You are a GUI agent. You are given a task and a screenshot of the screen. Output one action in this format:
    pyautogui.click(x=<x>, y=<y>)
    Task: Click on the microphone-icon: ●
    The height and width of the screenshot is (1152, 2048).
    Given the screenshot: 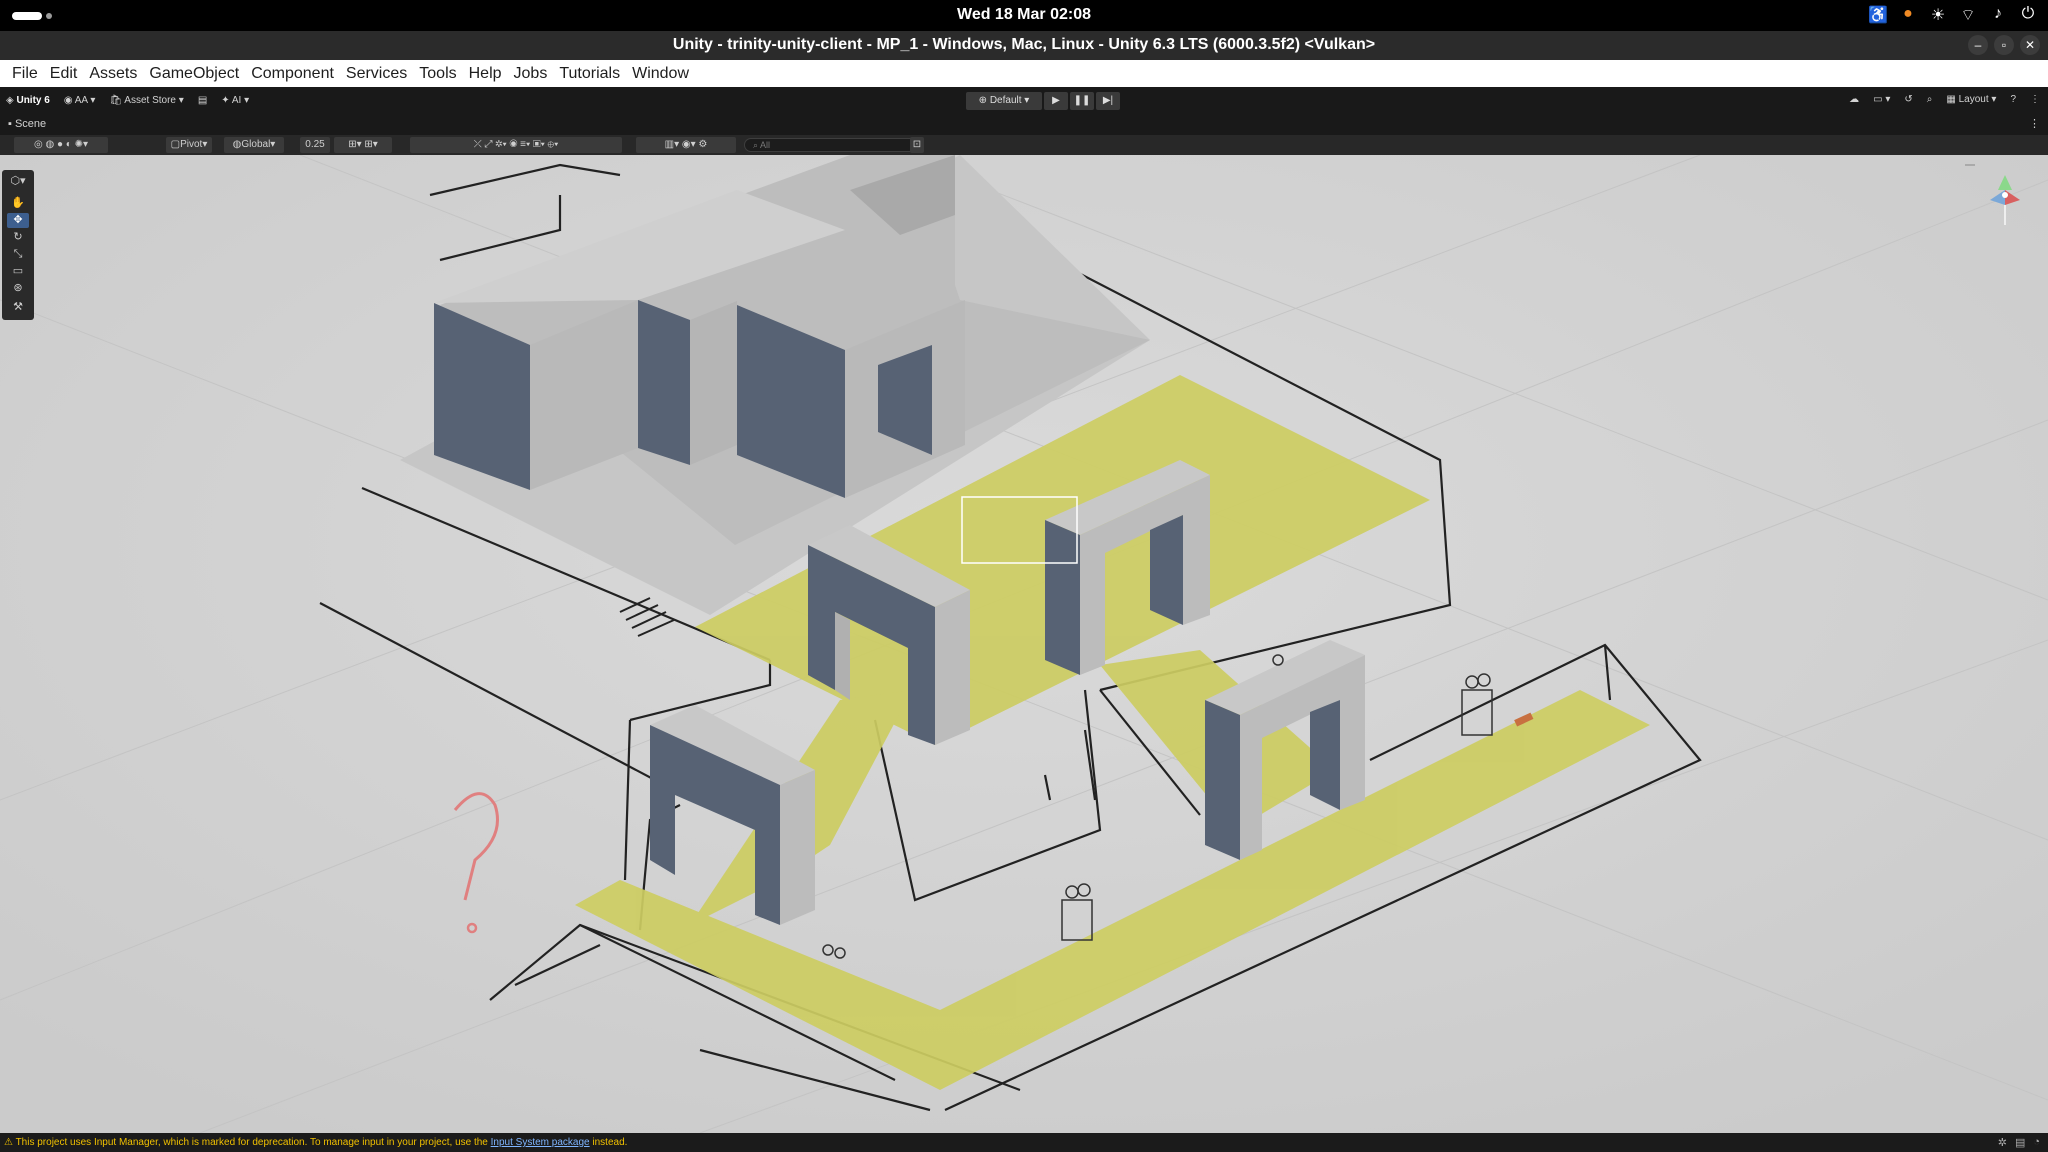 What is the action you would take?
    pyautogui.click(x=1908, y=15)
    